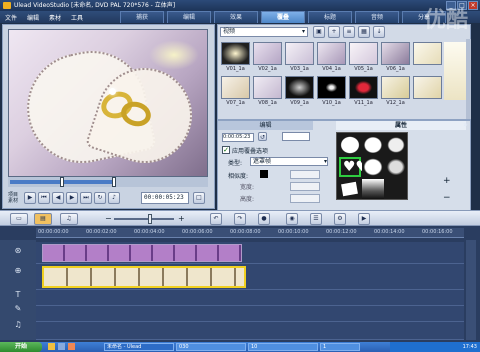  What do you see at coordinates (401, 125) in the screenshot?
I see `tab-attribute: 属性` at bounding box center [401, 125].